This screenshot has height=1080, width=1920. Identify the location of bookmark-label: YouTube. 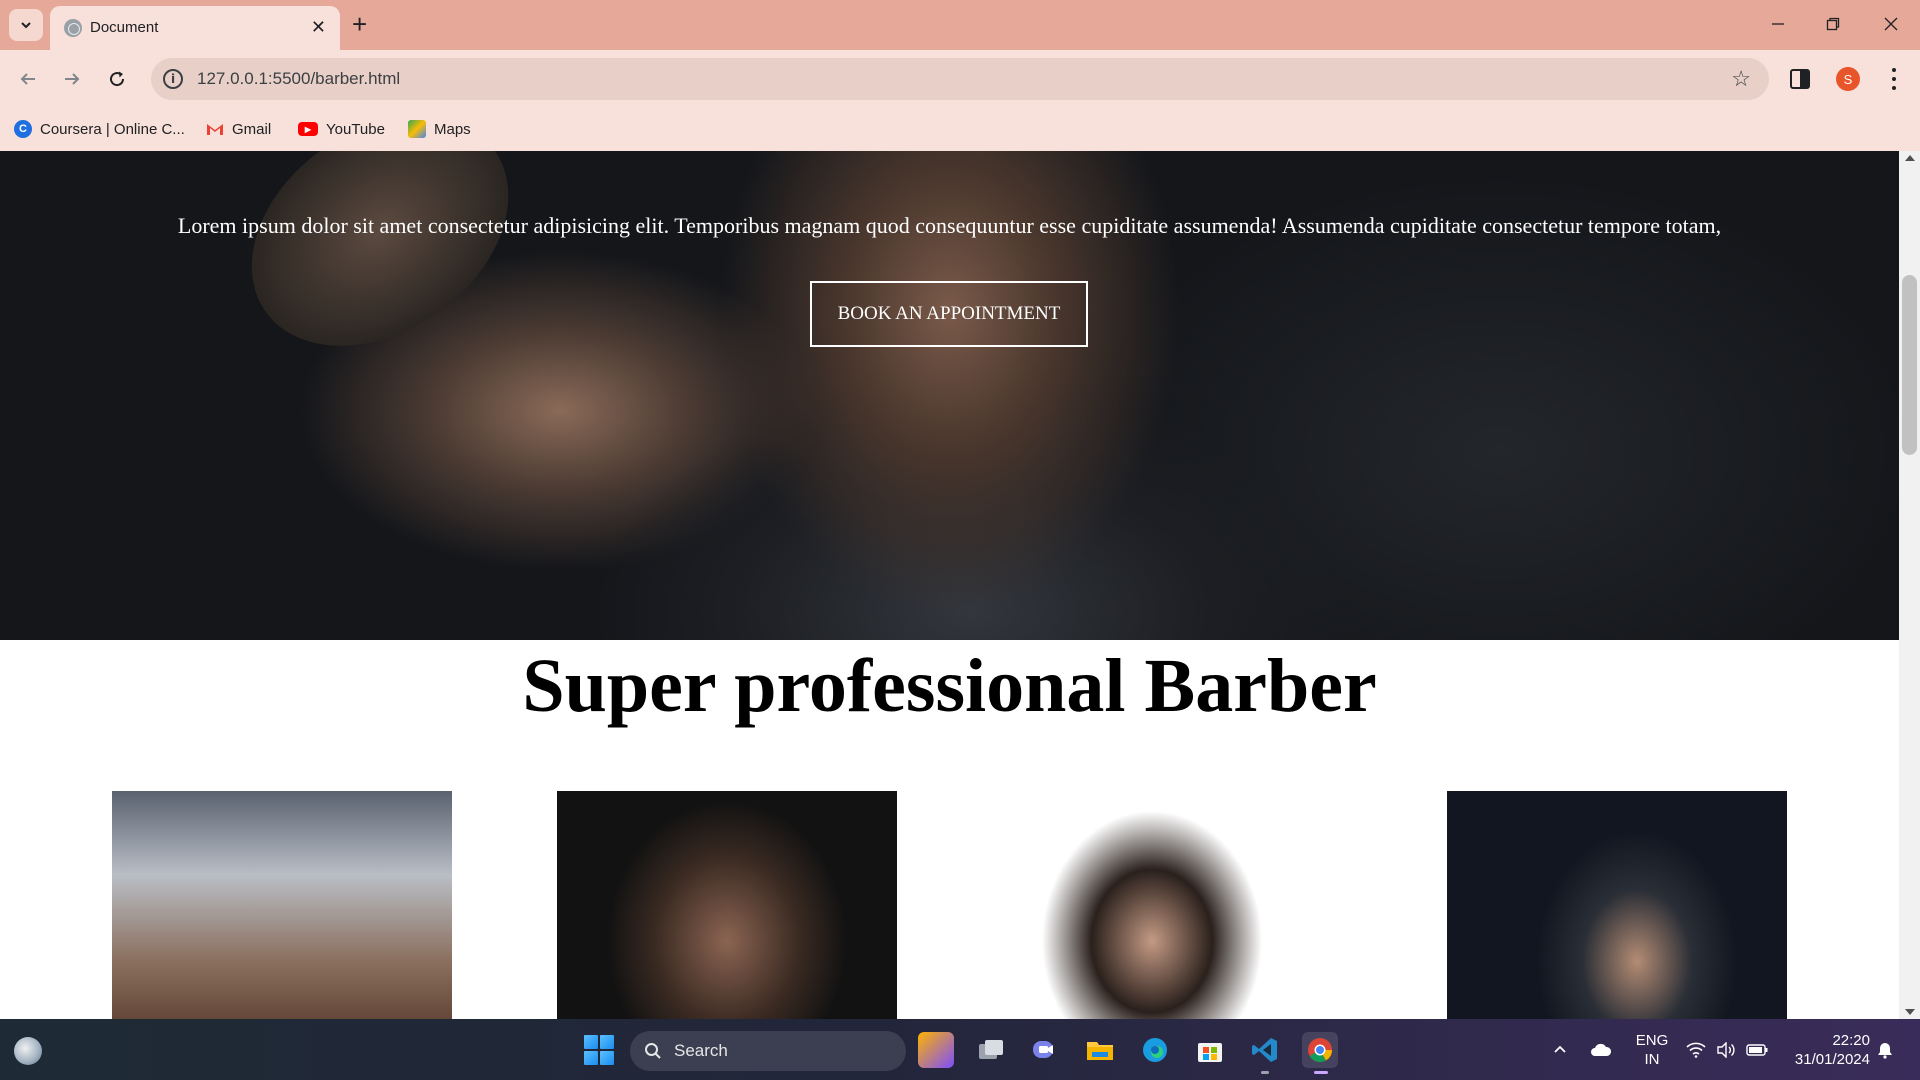
(355, 129).